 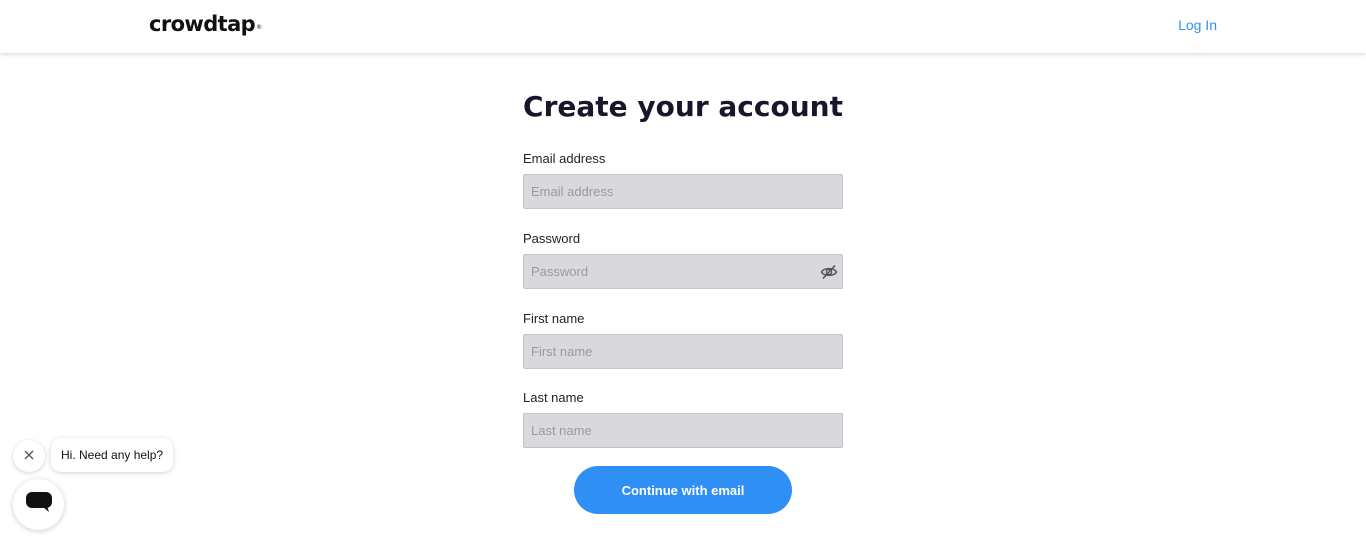 I want to click on top-header: crowdtap® Log In, so click(x=683, y=26).